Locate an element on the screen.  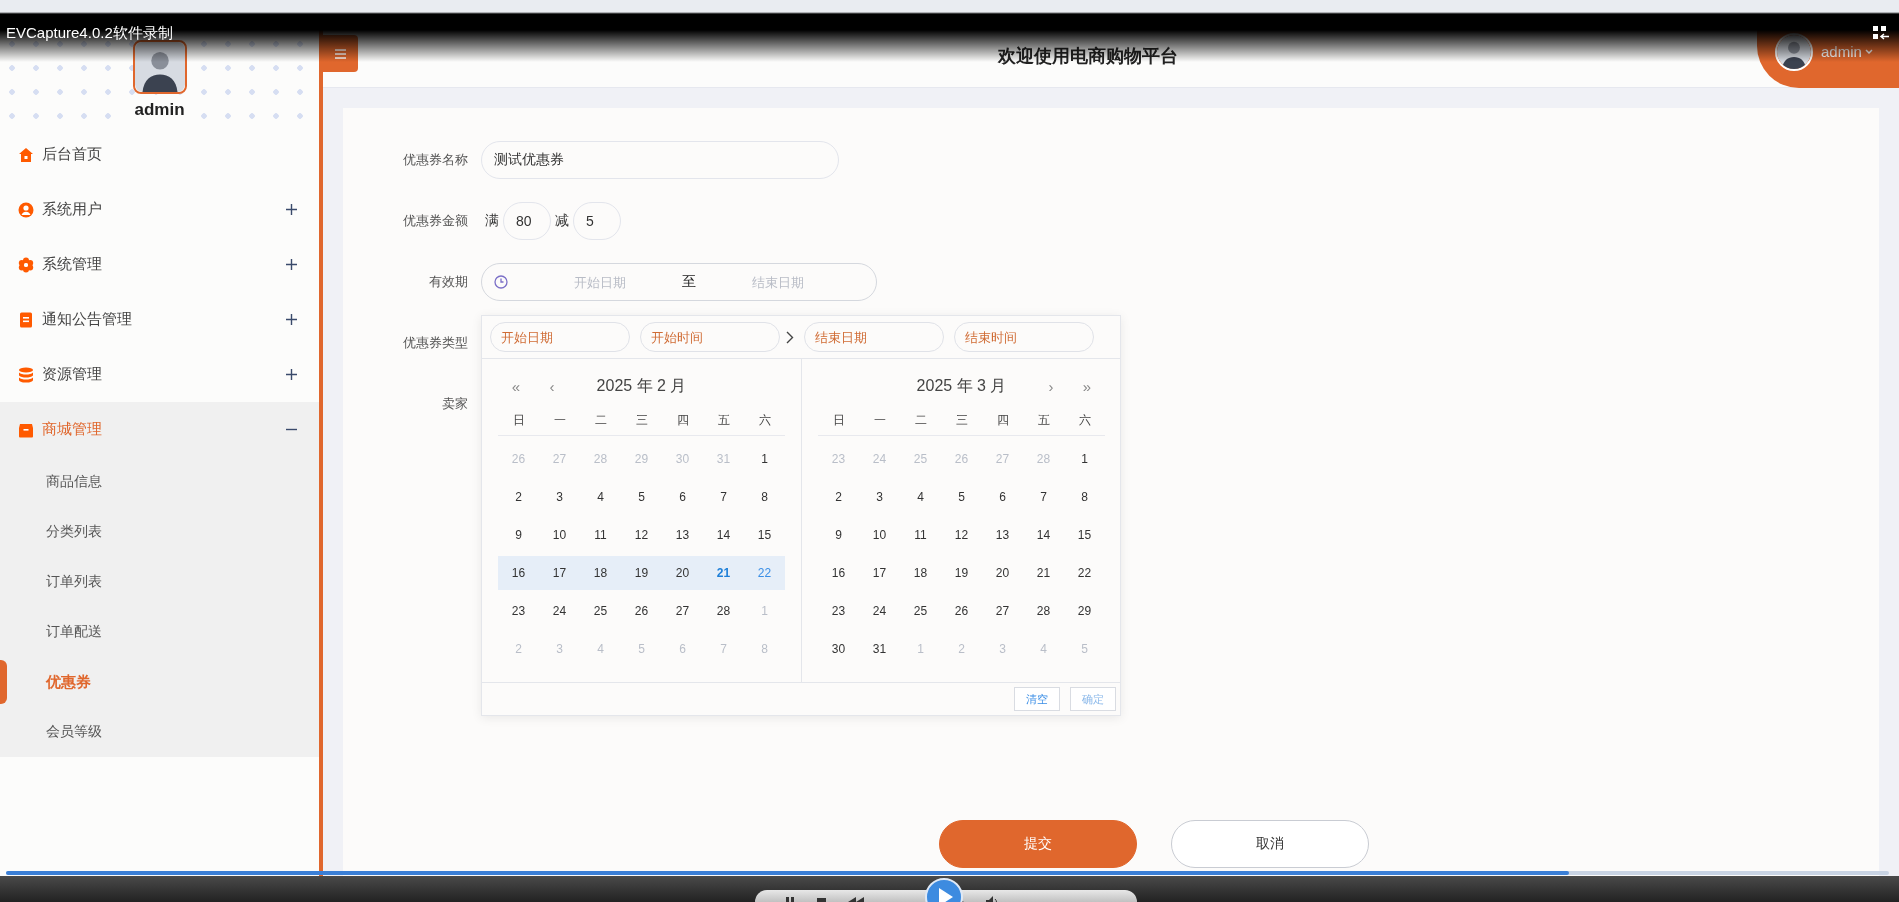
cancel-button: 取消 is located at coordinates (1270, 844).